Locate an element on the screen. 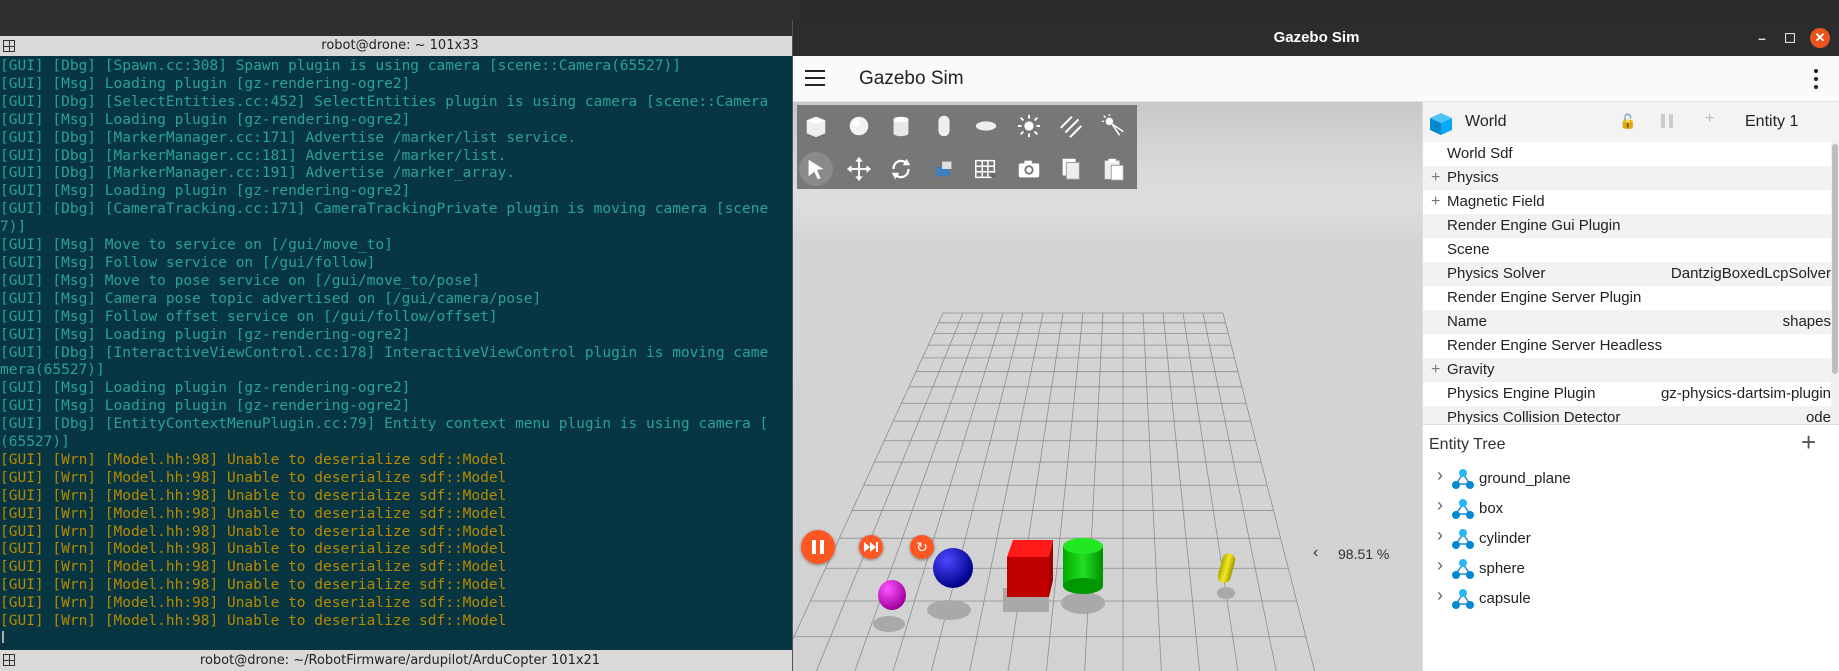 This screenshot has width=1839, height=671. terminal-line: (65527)] is located at coordinates (35, 442).